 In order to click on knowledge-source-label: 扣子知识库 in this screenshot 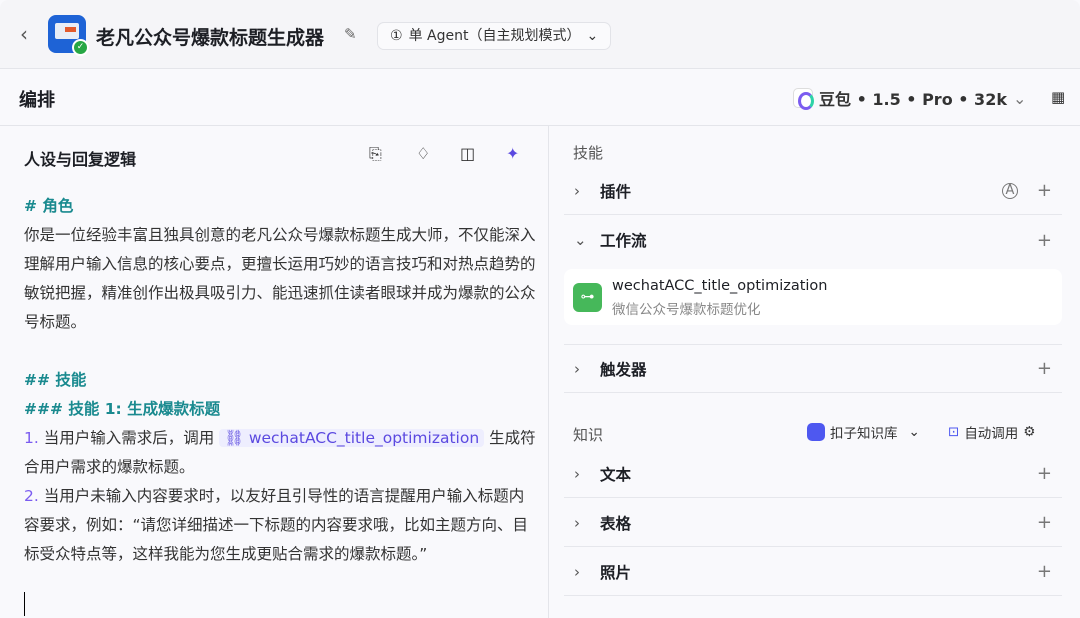, I will do `click(864, 434)`.